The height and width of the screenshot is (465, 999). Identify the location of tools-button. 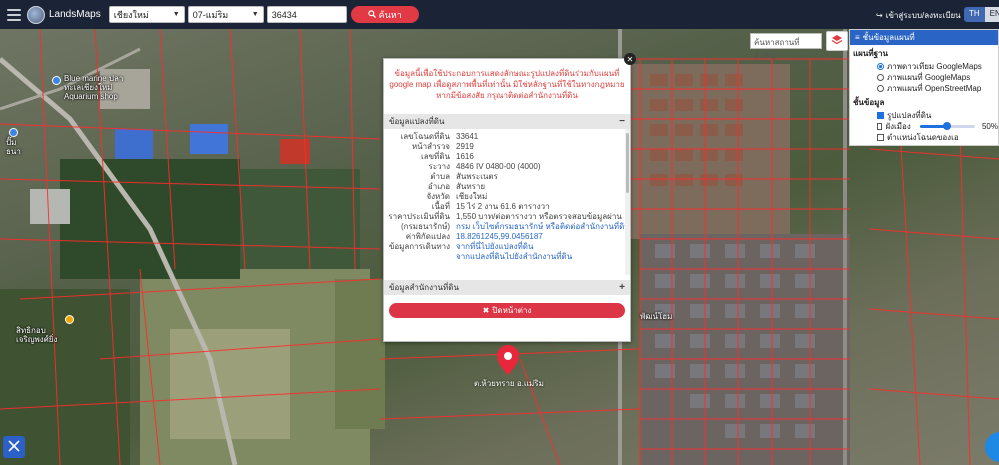
(14, 447).